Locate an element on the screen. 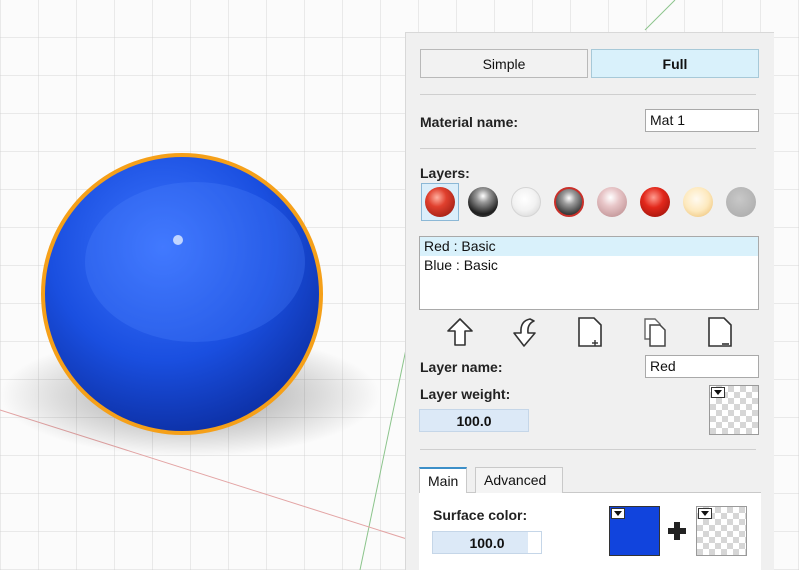  red-glossy-icon is located at coordinates (440, 202).